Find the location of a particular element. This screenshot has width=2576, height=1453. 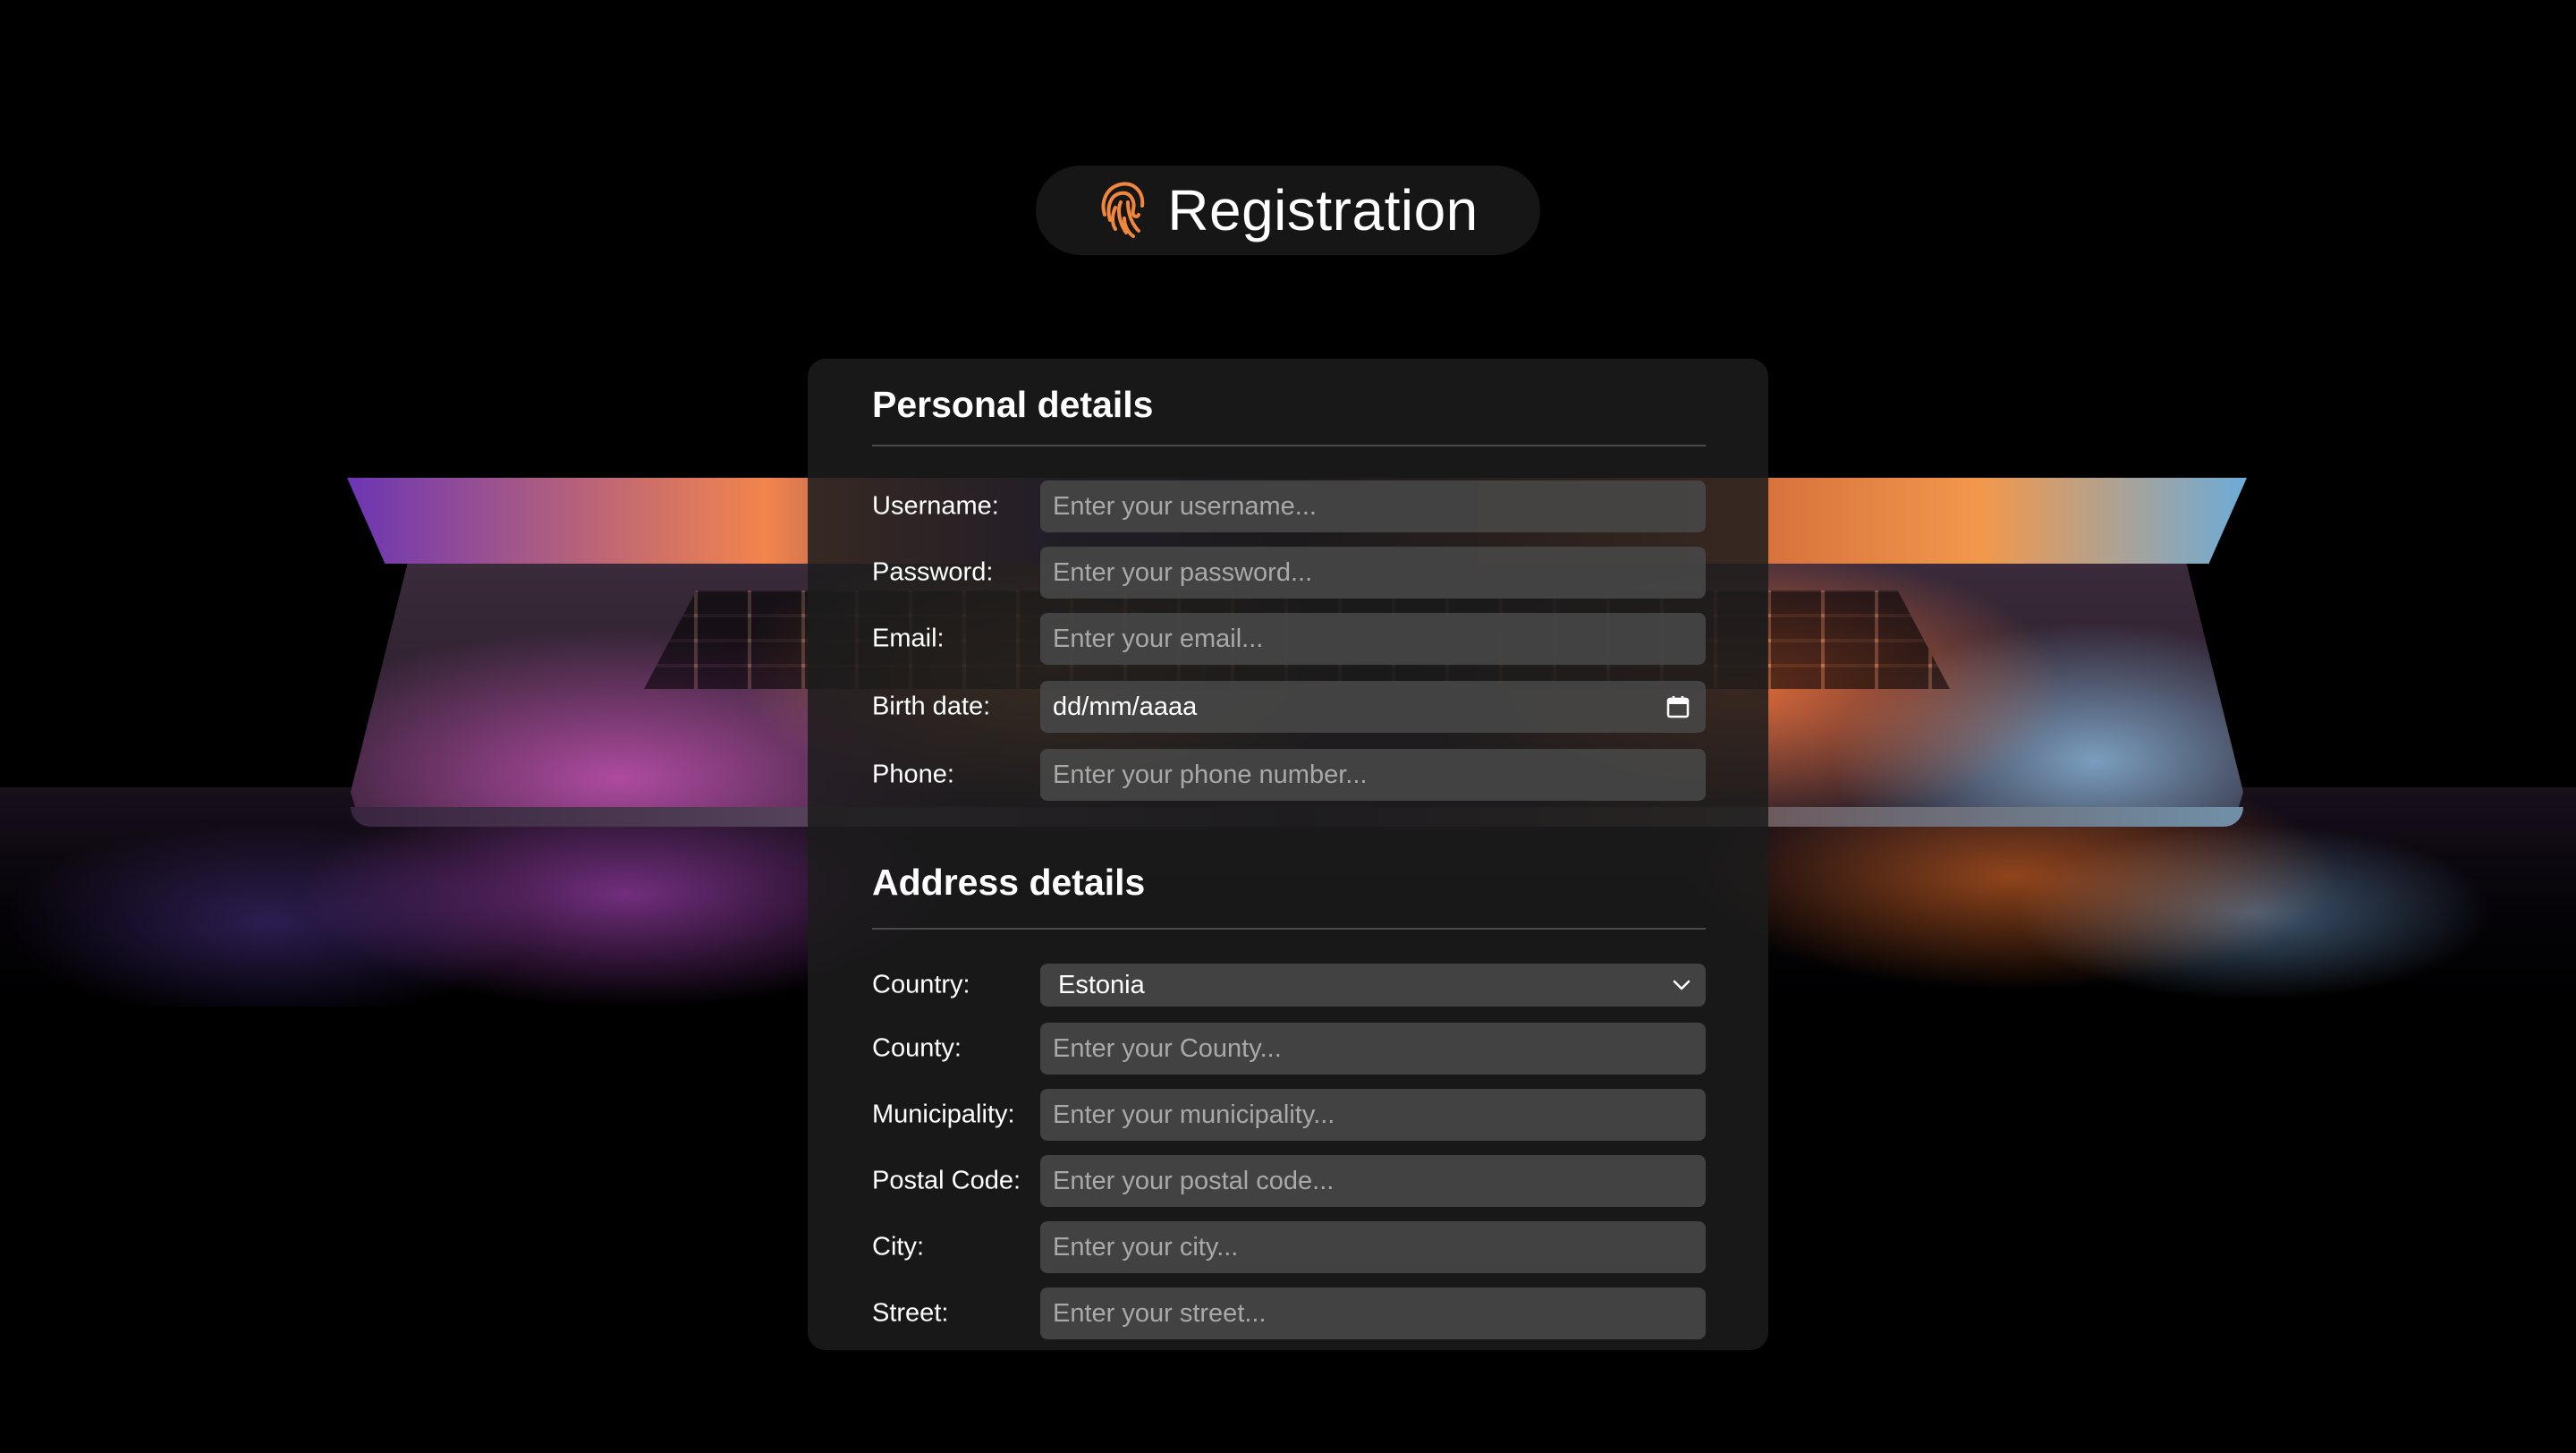

personal-details-heading: Personal details is located at coordinates (1013, 404).